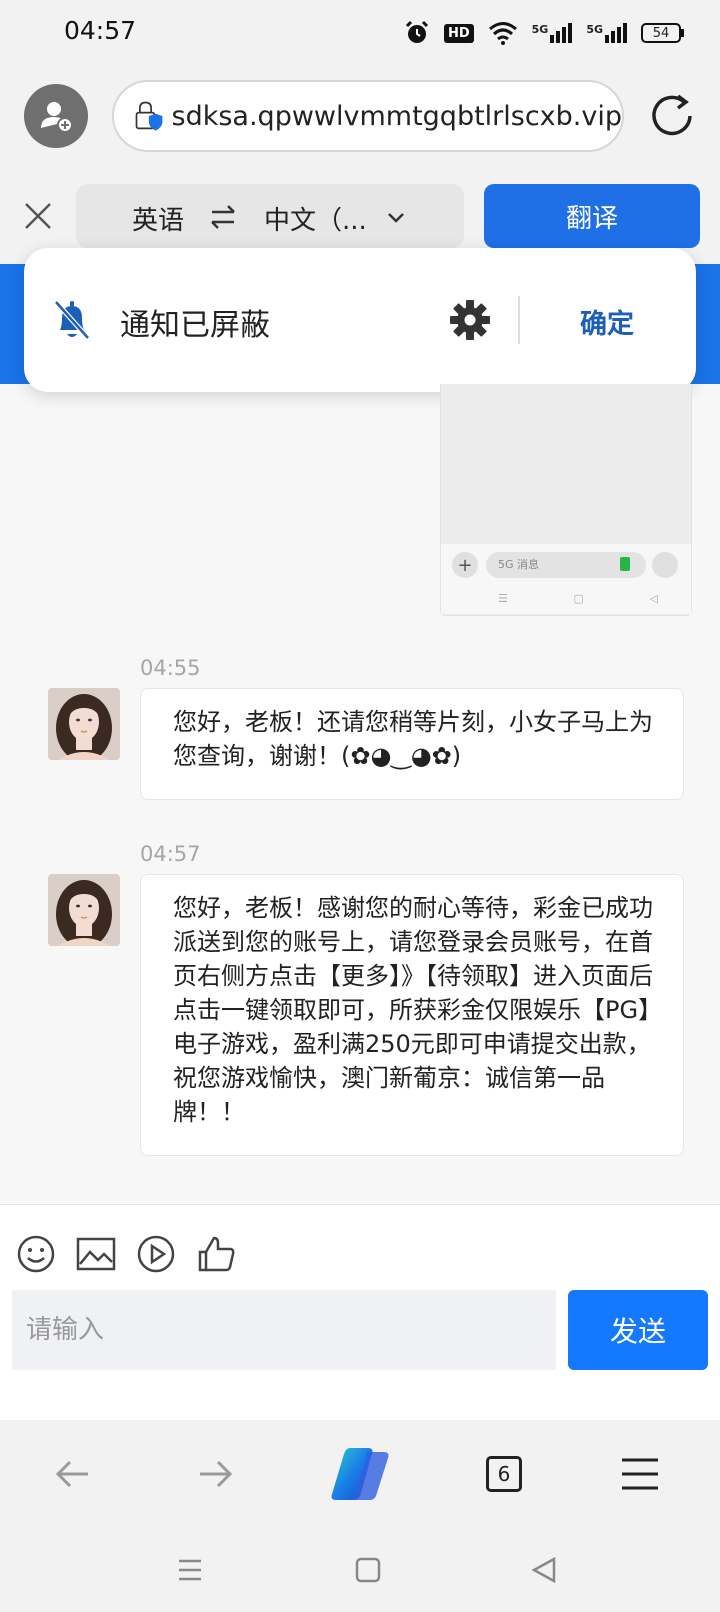 Image resolution: width=720 pixels, height=1612 pixels. Describe the element at coordinates (640, 1474) in the screenshot. I see `menu-icon` at that location.